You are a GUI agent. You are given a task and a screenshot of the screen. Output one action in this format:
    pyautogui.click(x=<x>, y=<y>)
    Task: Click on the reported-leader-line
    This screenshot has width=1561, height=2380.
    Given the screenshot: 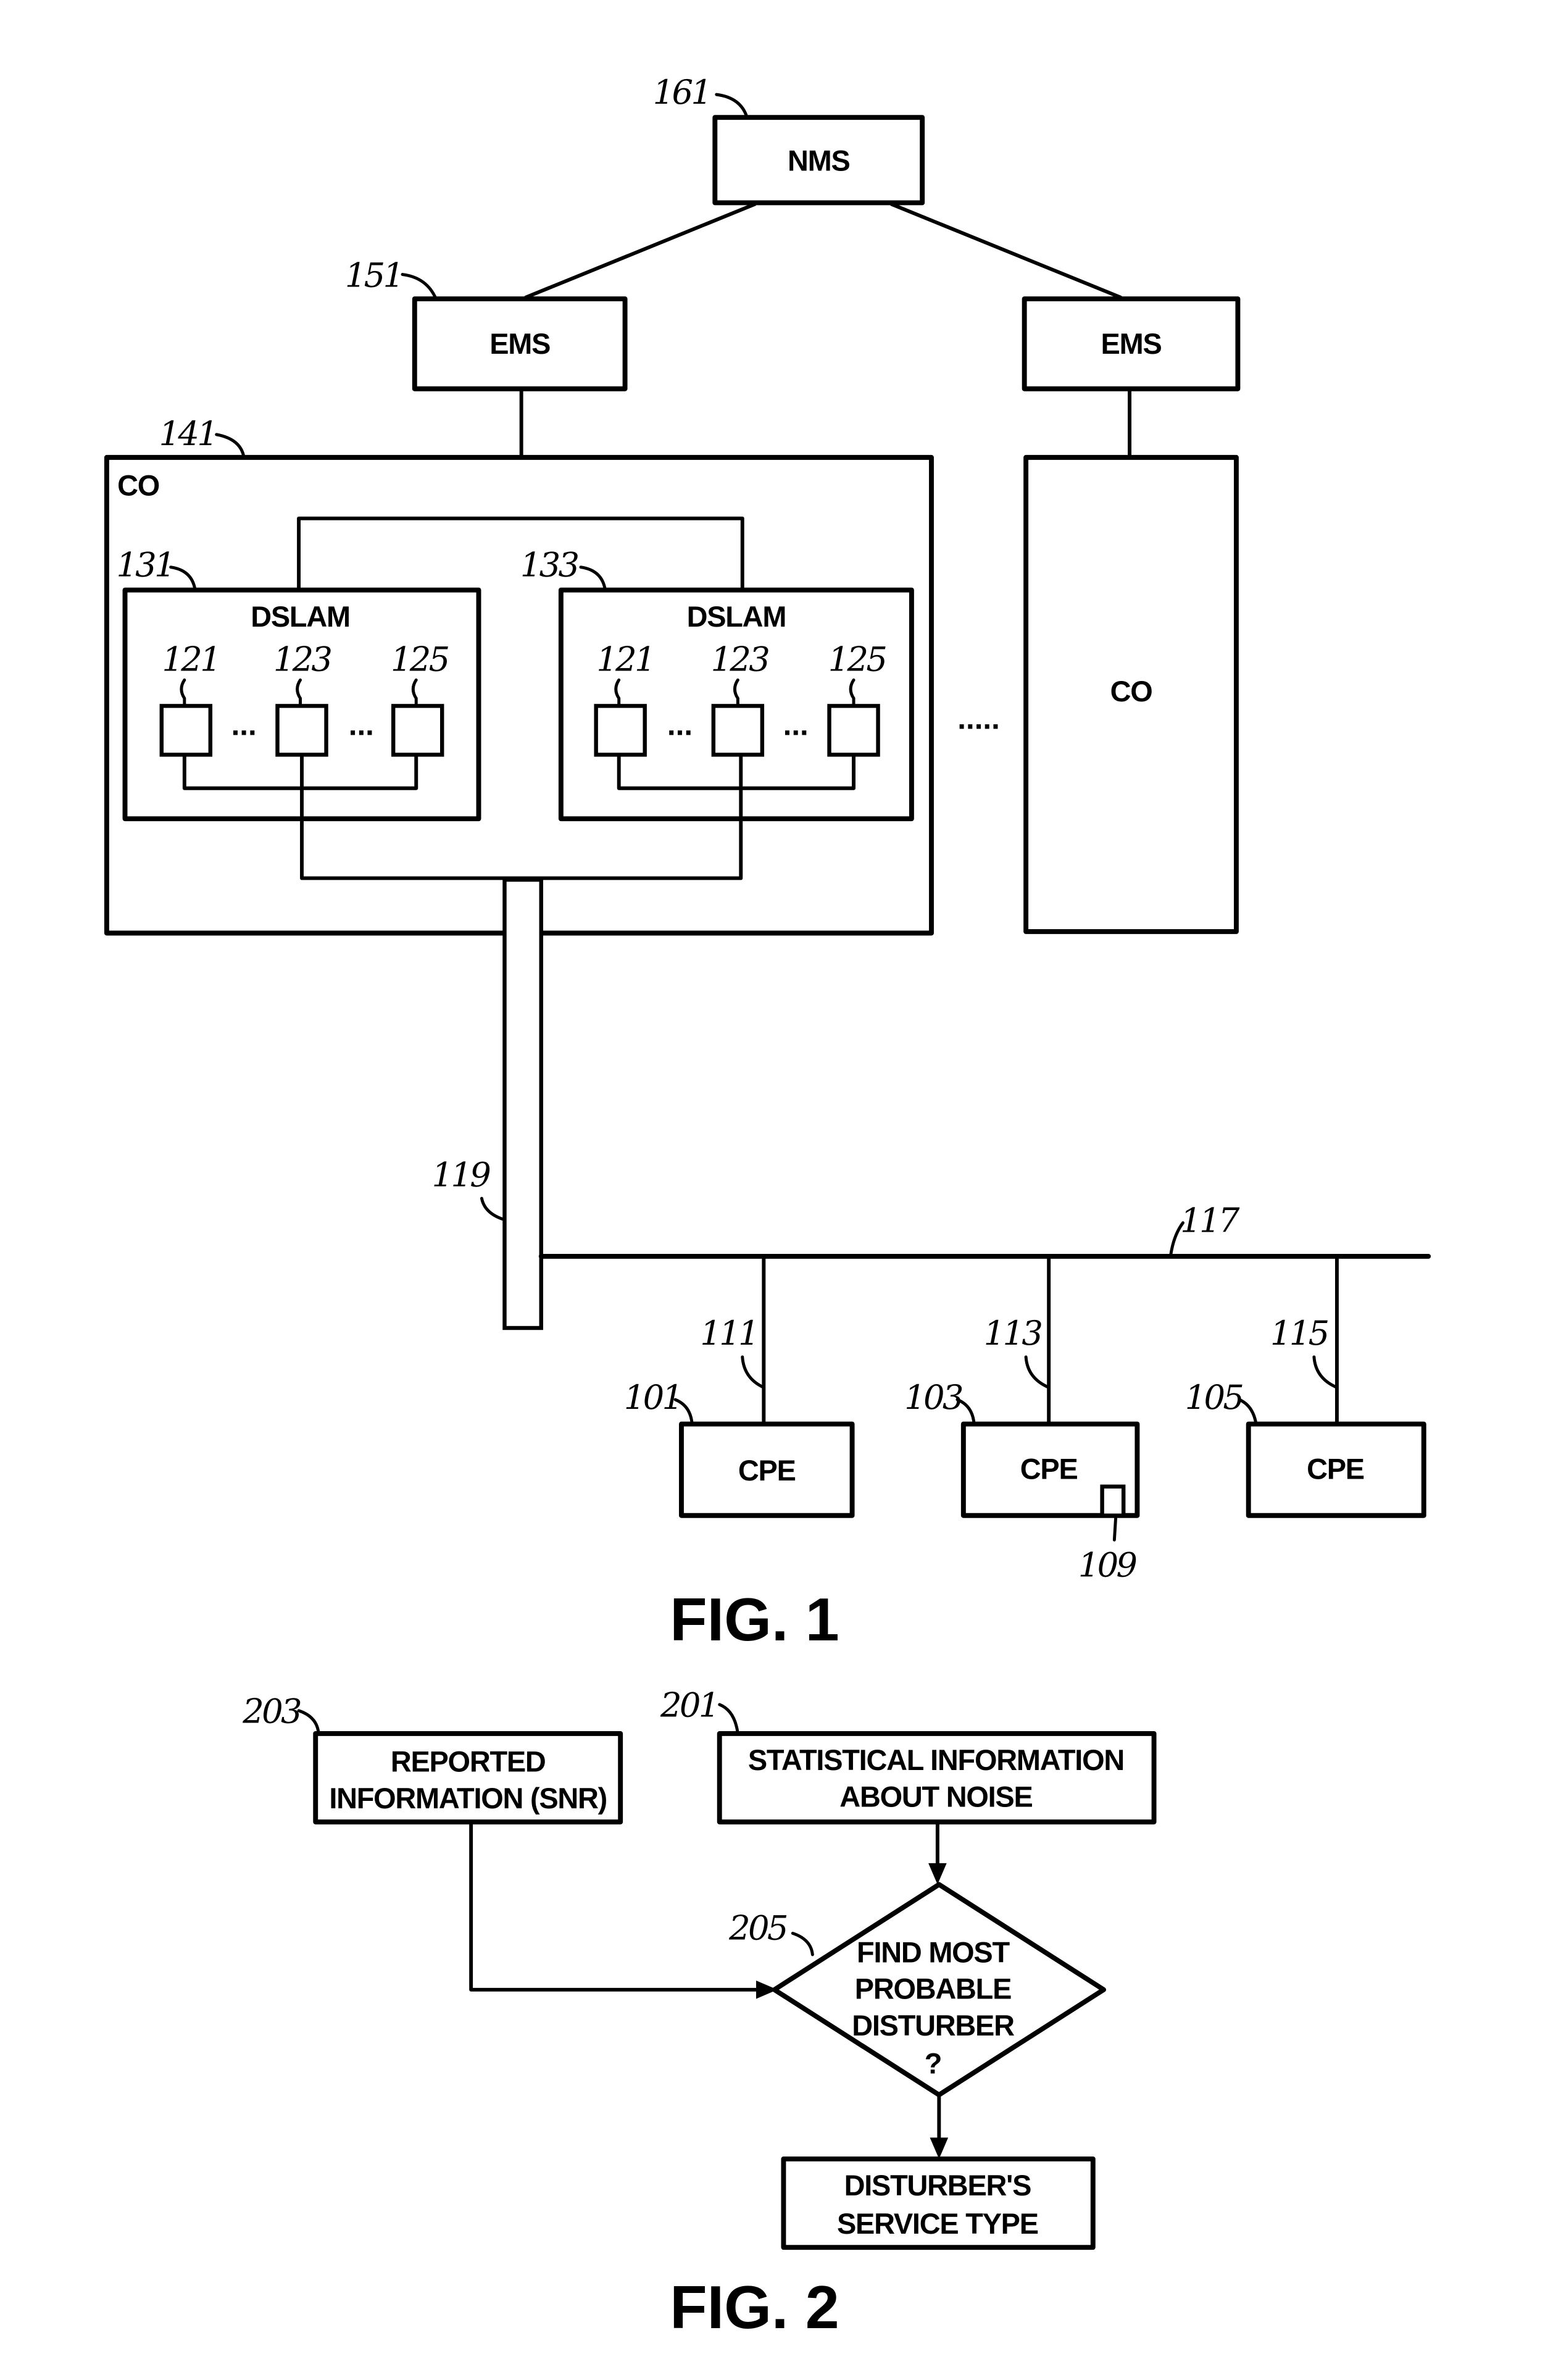 What is the action you would take?
    pyautogui.click(x=309, y=1722)
    